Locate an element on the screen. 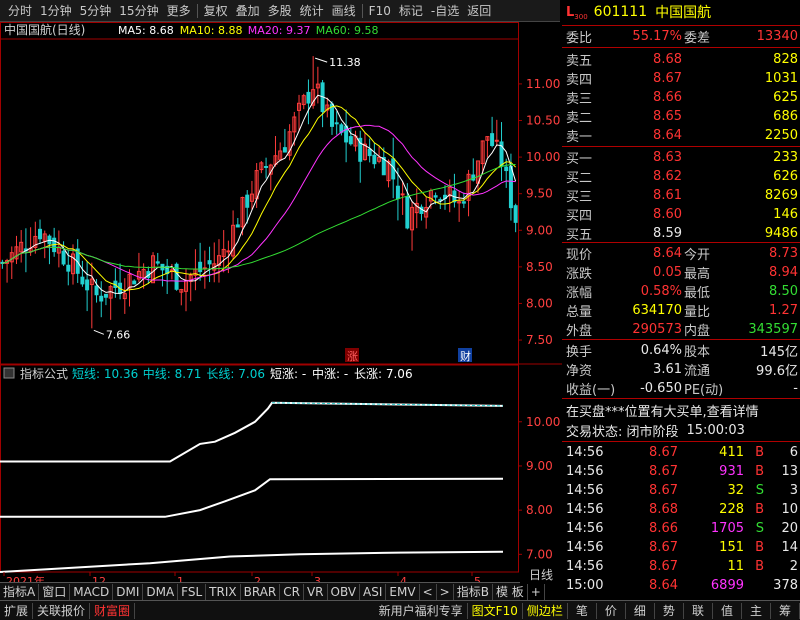  bottom-link: 新用户福利专享 is located at coordinates (421, 610).